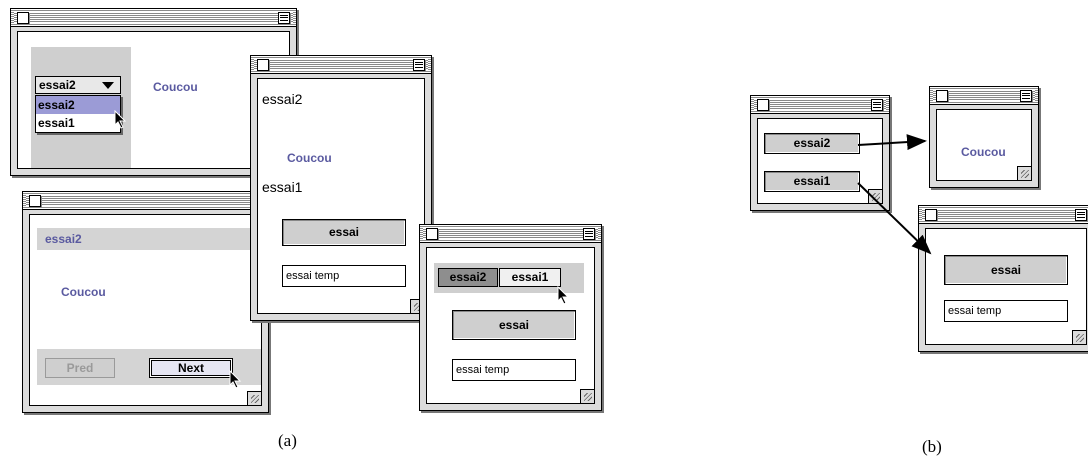 The height and width of the screenshot is (466, 1088). Describe the element at coordinates (932, 446) in the screenshot. I see `caption-b: (b)` at that location.